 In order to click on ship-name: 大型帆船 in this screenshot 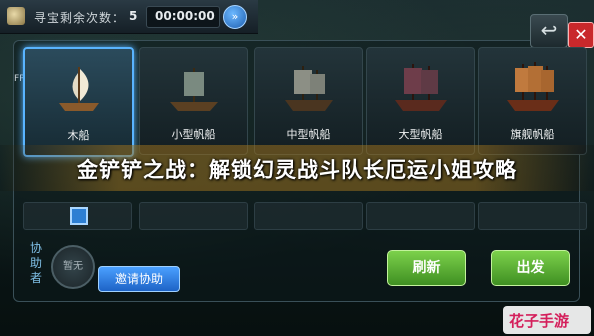, I will do `click(420, 134)`.